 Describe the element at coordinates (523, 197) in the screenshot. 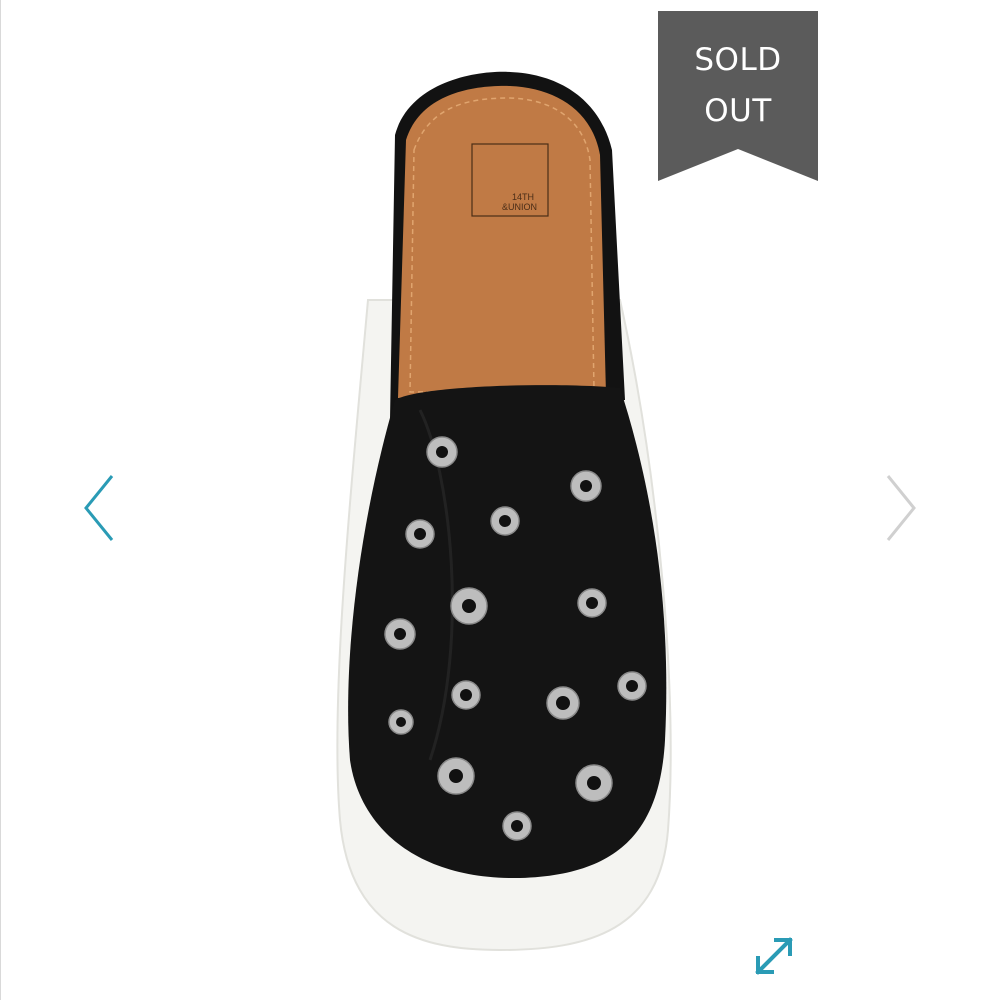

I see `brand-logo-line1: 14TH` at that location.